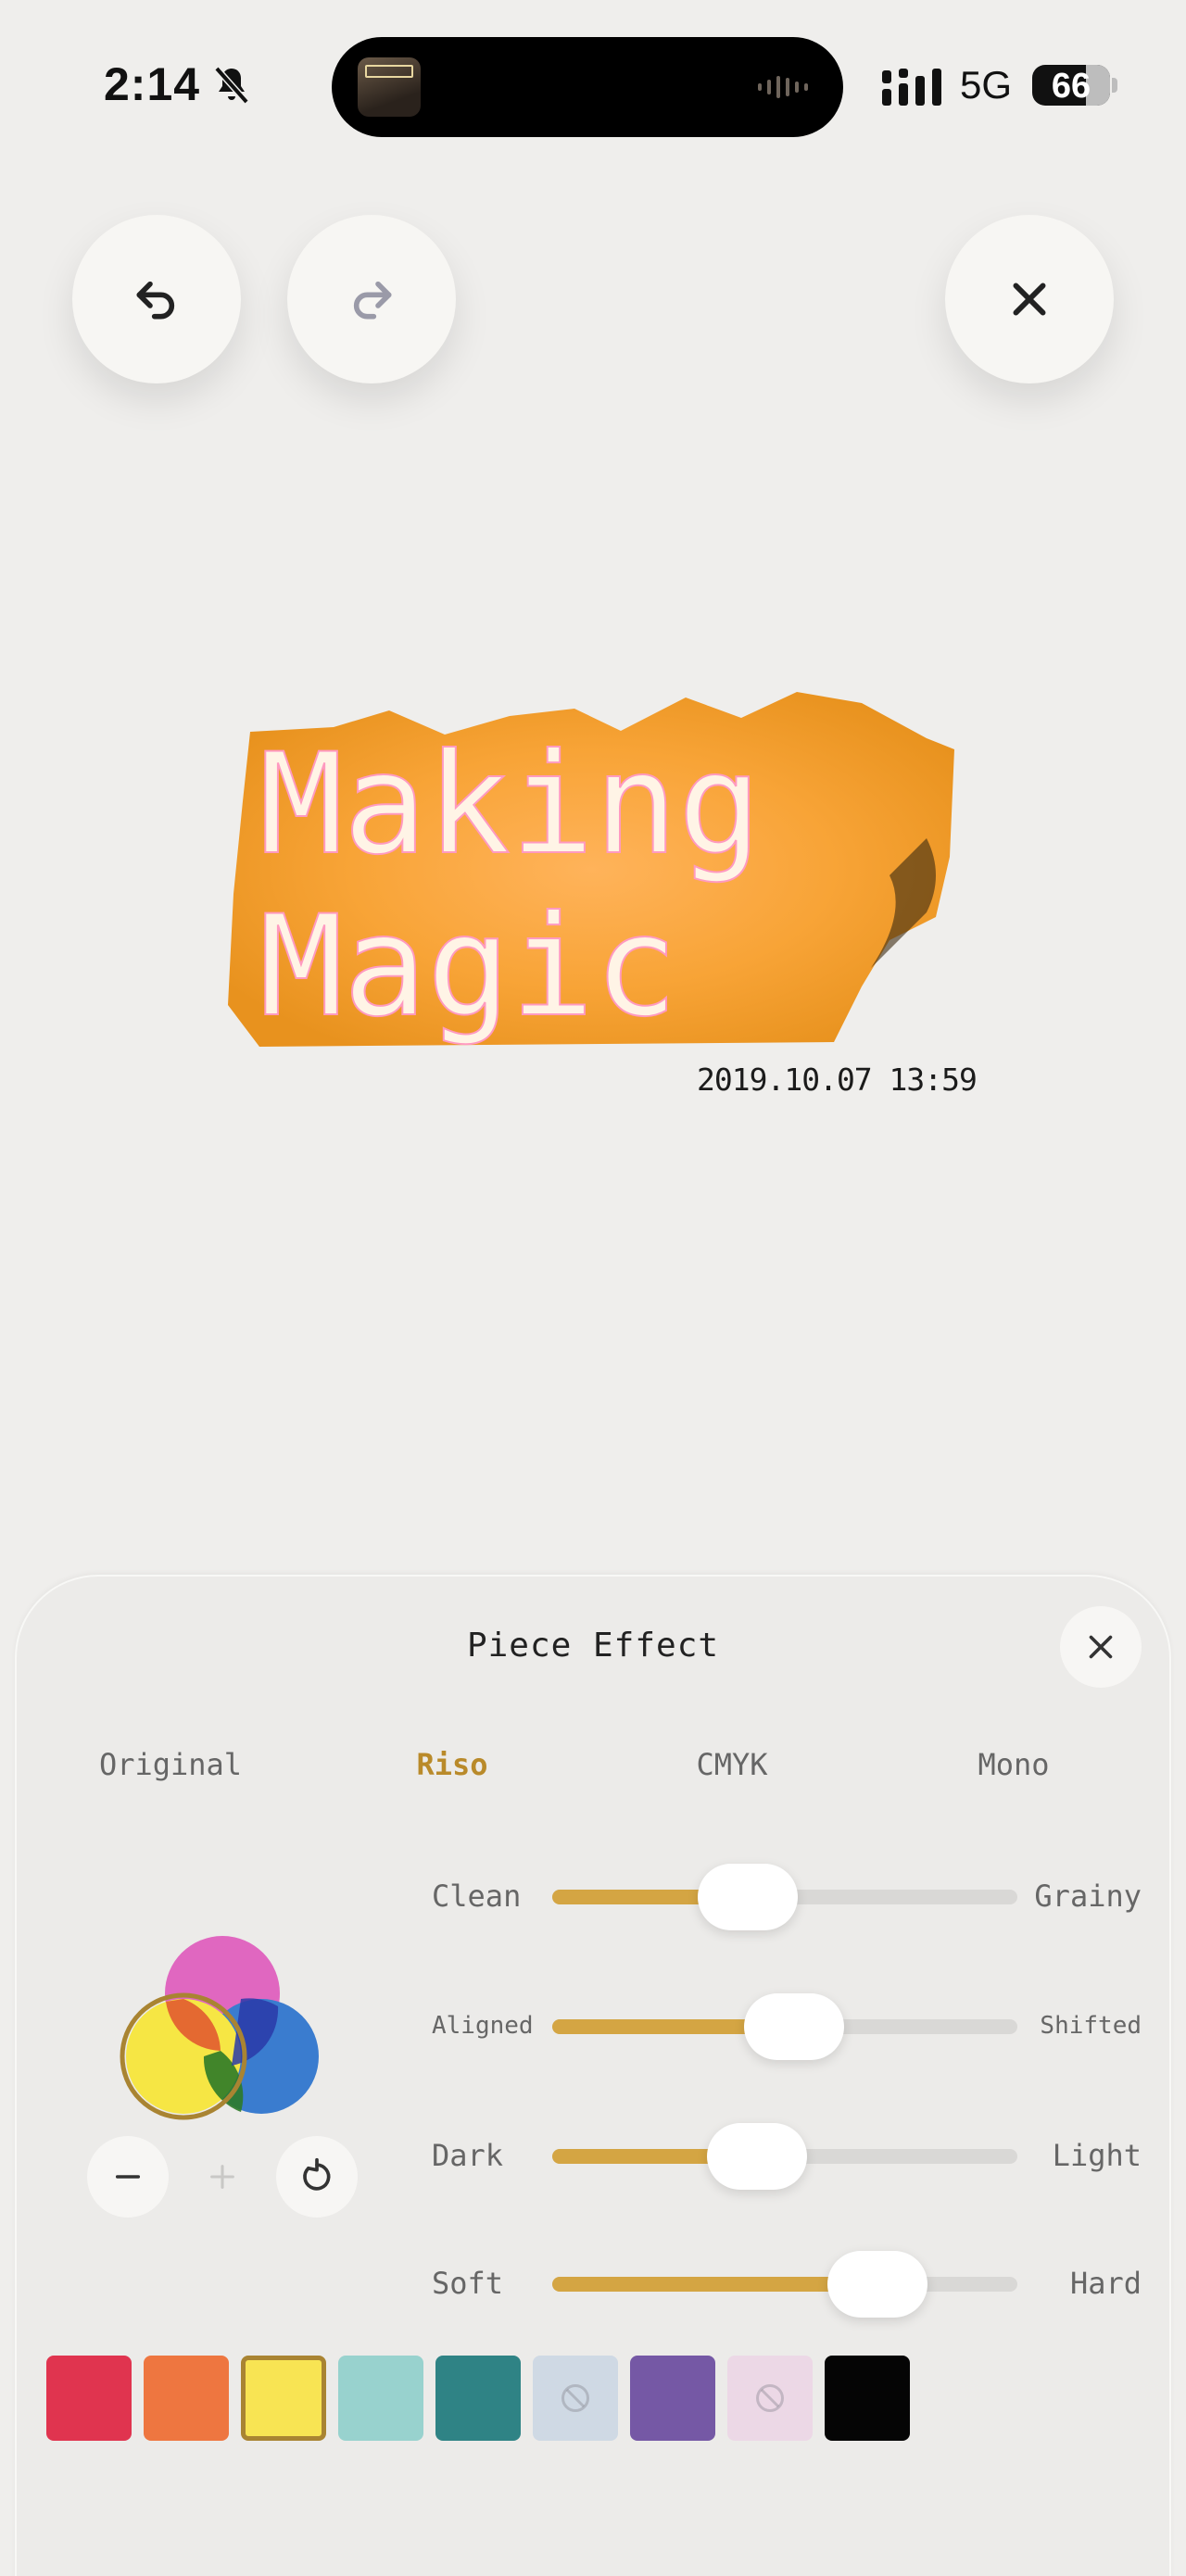 This screenshot has width=1186, height=2576. Describe the element at coordinates (1097, 2155) in the screenshot. I see `slider-right-label: Light` at that location.